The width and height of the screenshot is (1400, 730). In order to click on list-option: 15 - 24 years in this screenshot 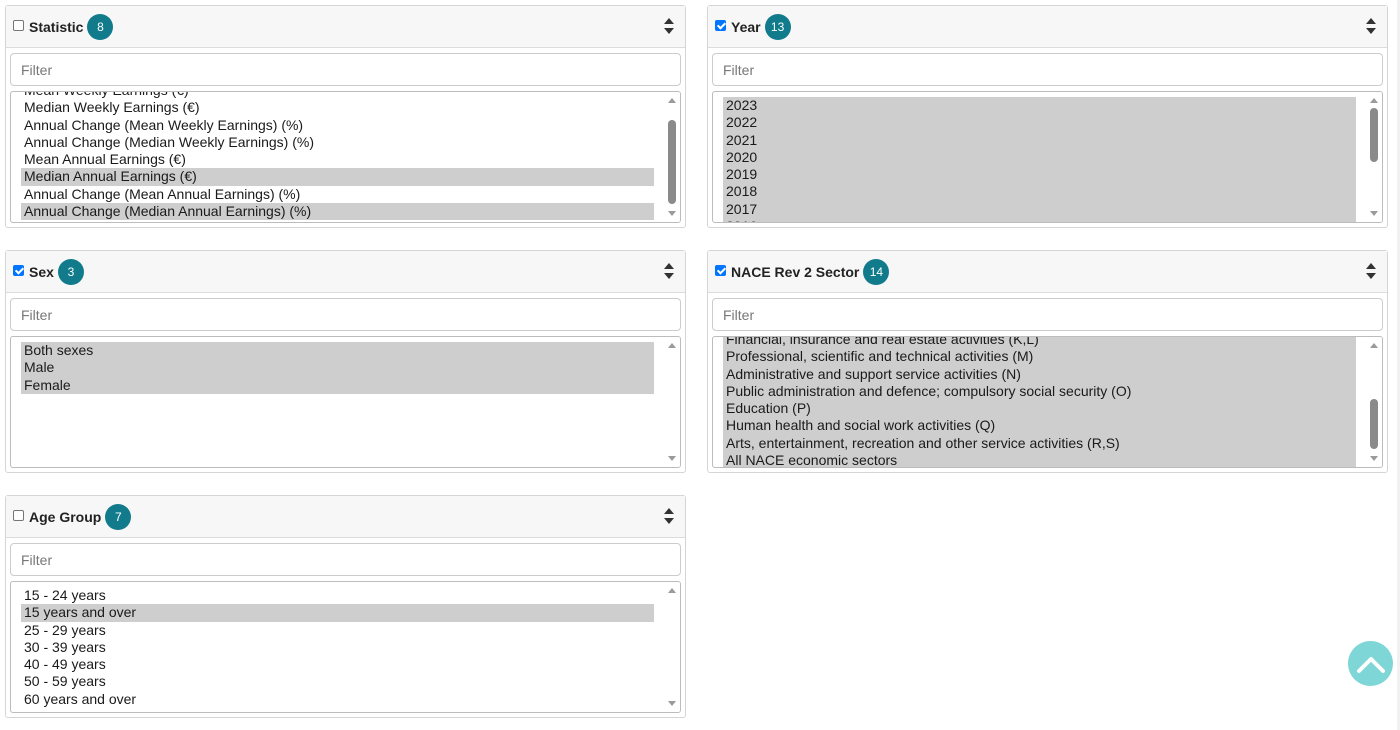, I will do `click(337, 595)`.